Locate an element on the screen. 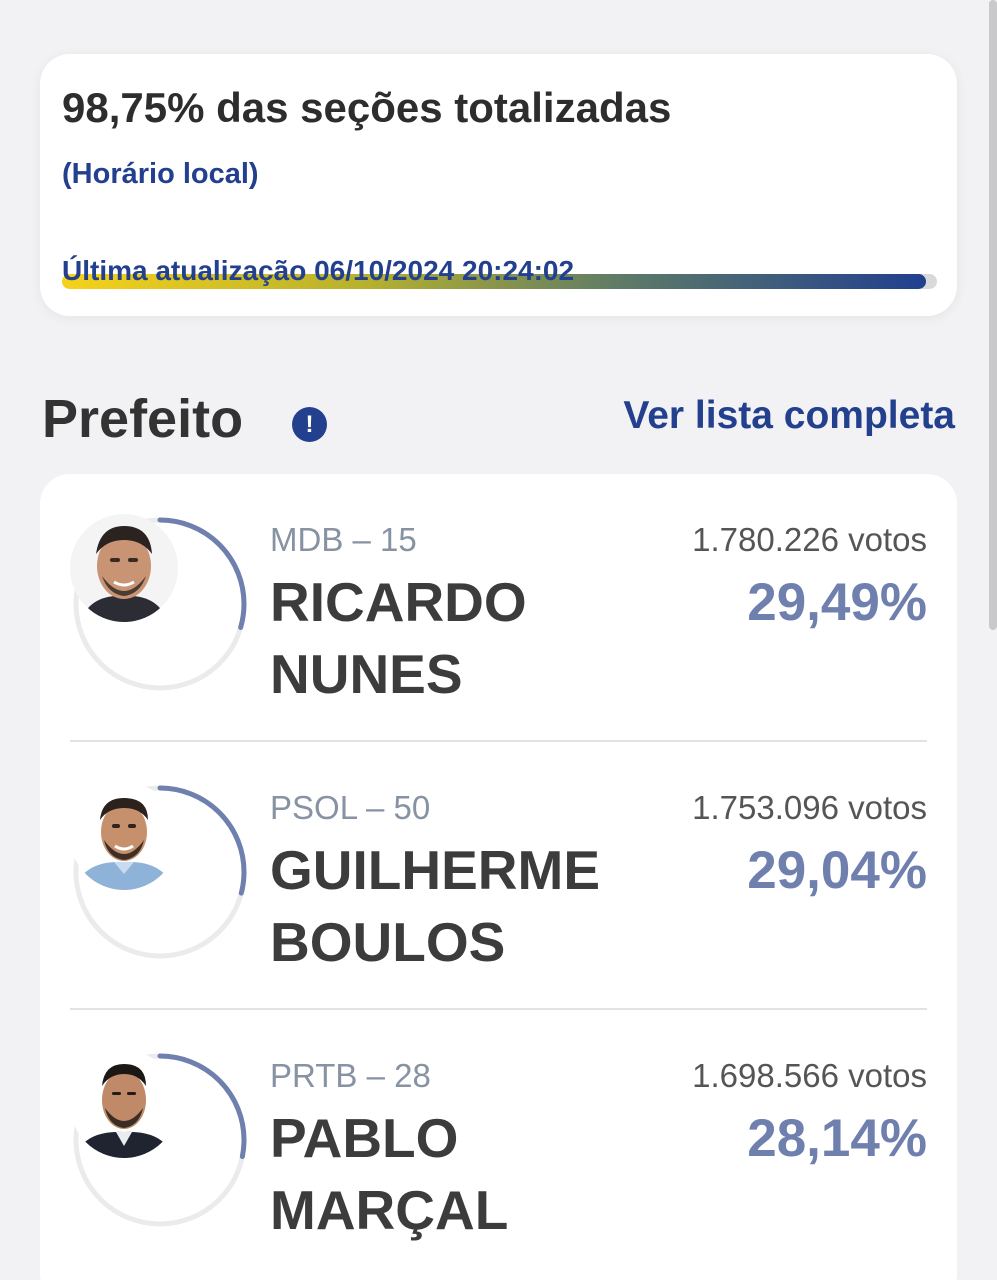 Image resolution: width=997 pixels, height=1280 pixels. candidate-votes: 1.753.096 votos is located at coordinates (809, 807).